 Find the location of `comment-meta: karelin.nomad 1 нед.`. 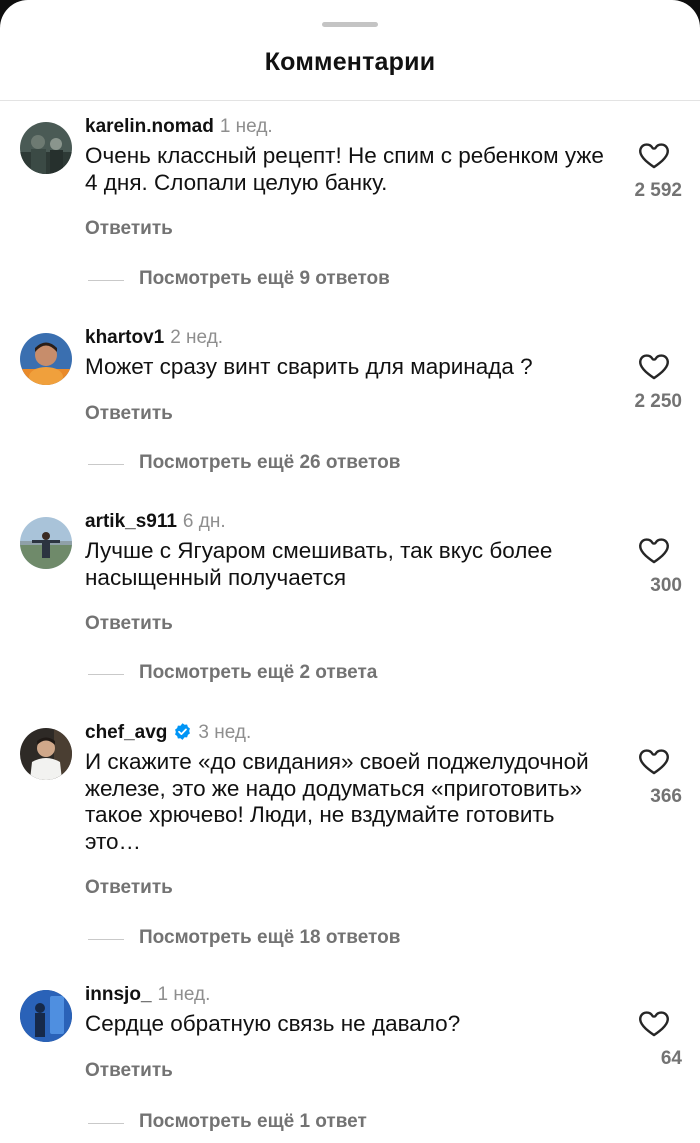

comment-meta: karelin.nomad 1 нед. is located at coordinates (179, 127).